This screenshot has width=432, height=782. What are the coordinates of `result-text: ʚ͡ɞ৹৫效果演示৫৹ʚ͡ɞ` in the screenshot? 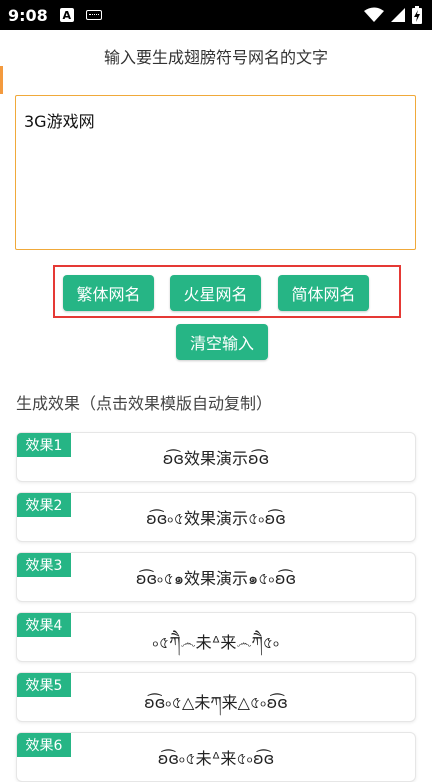 It's located at (216, 518).